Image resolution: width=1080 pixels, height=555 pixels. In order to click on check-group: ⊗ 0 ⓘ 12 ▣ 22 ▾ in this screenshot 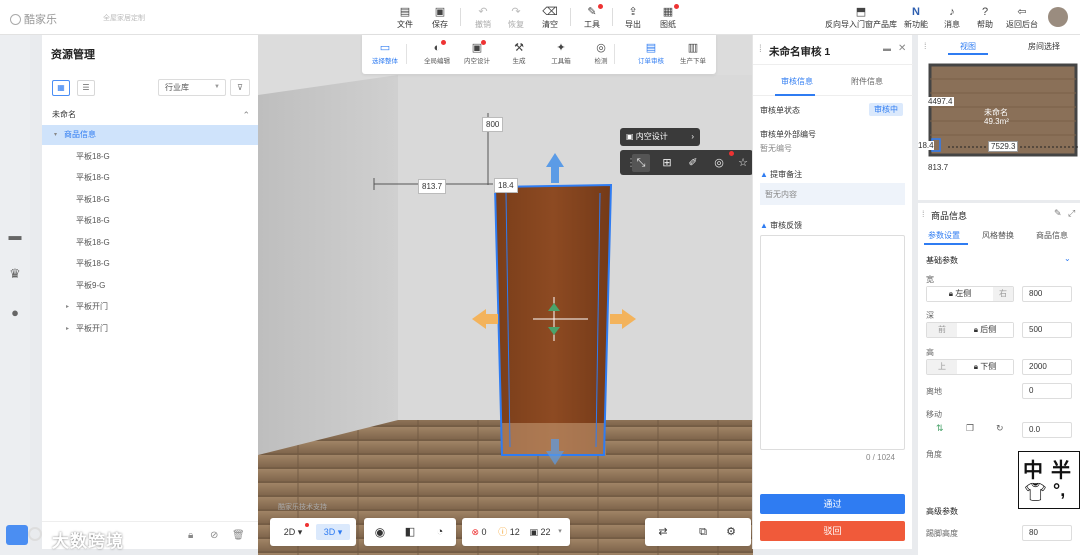, I will do `click(516, 532)`.